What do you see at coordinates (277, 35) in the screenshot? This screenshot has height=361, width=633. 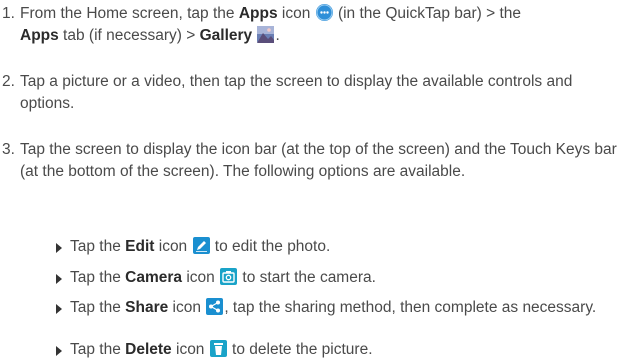 I see `text-fragment: .` at bounding box center [277, 35].